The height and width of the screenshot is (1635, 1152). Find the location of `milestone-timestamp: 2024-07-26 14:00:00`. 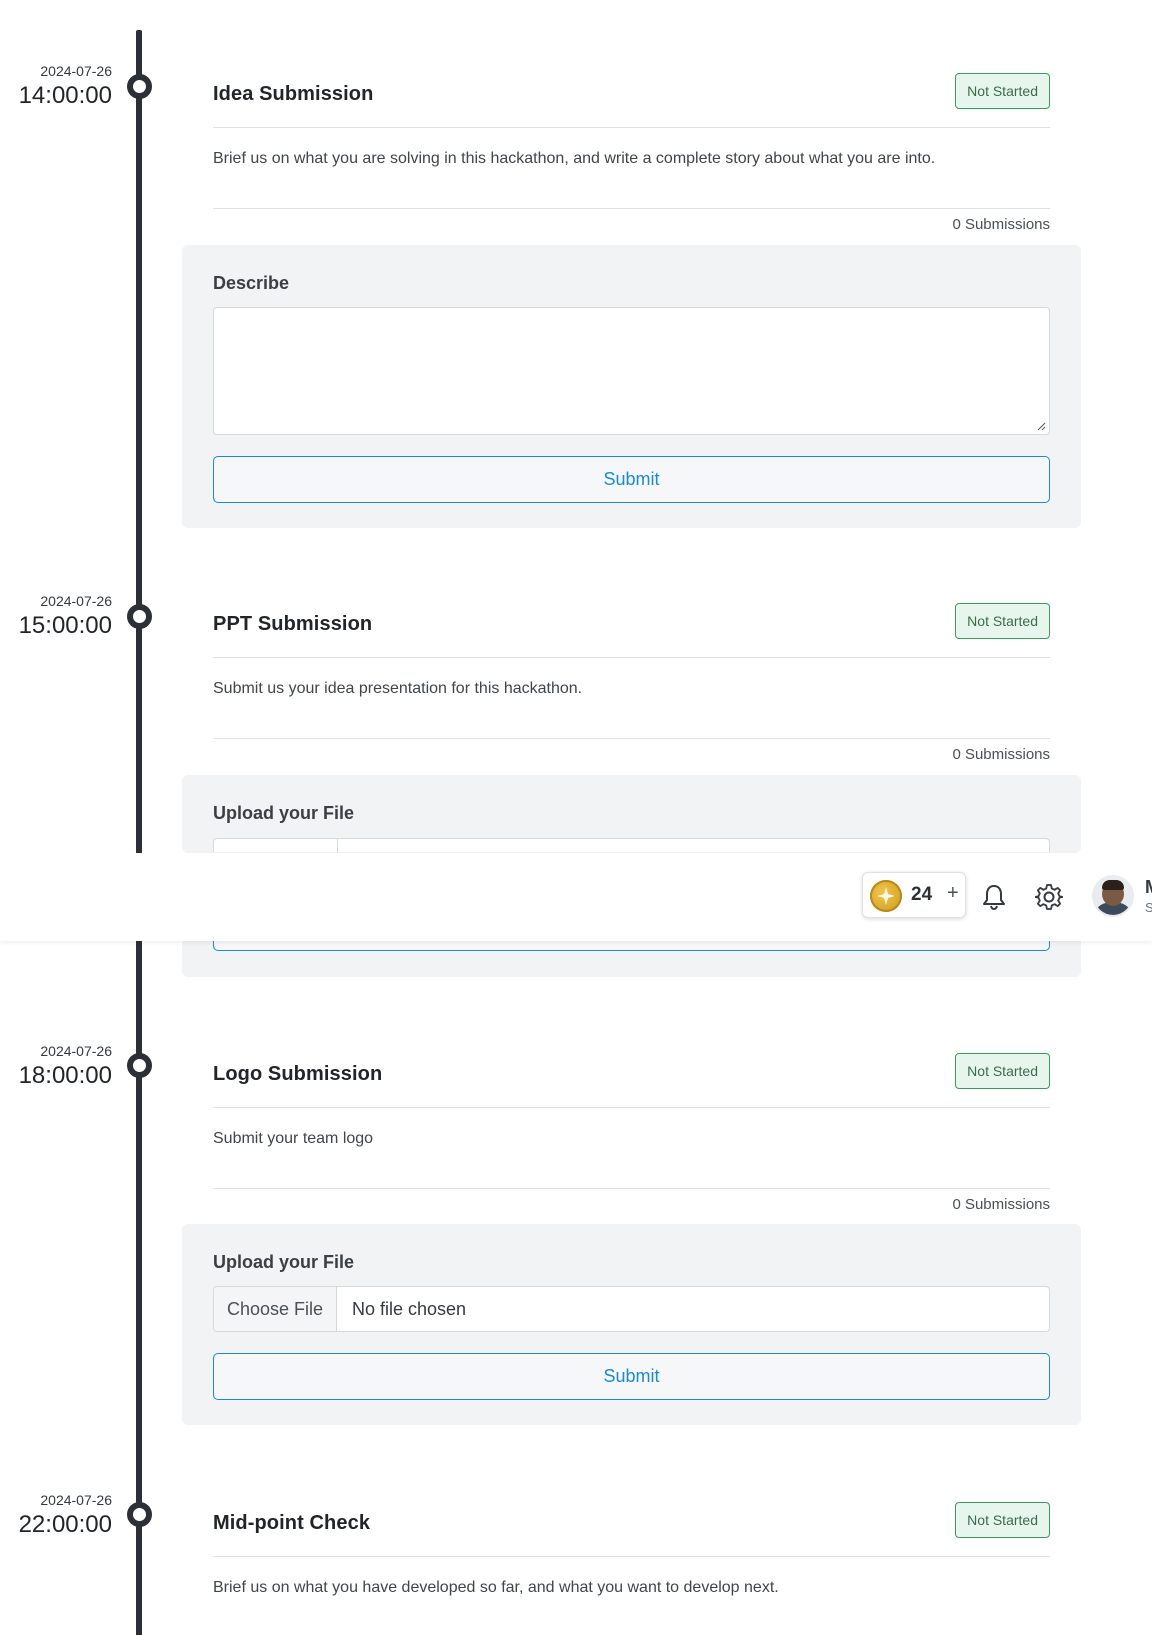

milestone-timestamp: 2024-07-26 14:00:00 is located at coordinates (65, 86).